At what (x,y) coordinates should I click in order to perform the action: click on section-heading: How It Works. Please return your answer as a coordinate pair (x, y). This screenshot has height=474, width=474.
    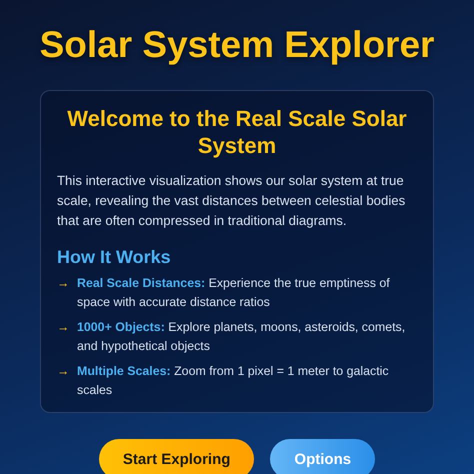
    Looking at the image, I should click on (114, 257).